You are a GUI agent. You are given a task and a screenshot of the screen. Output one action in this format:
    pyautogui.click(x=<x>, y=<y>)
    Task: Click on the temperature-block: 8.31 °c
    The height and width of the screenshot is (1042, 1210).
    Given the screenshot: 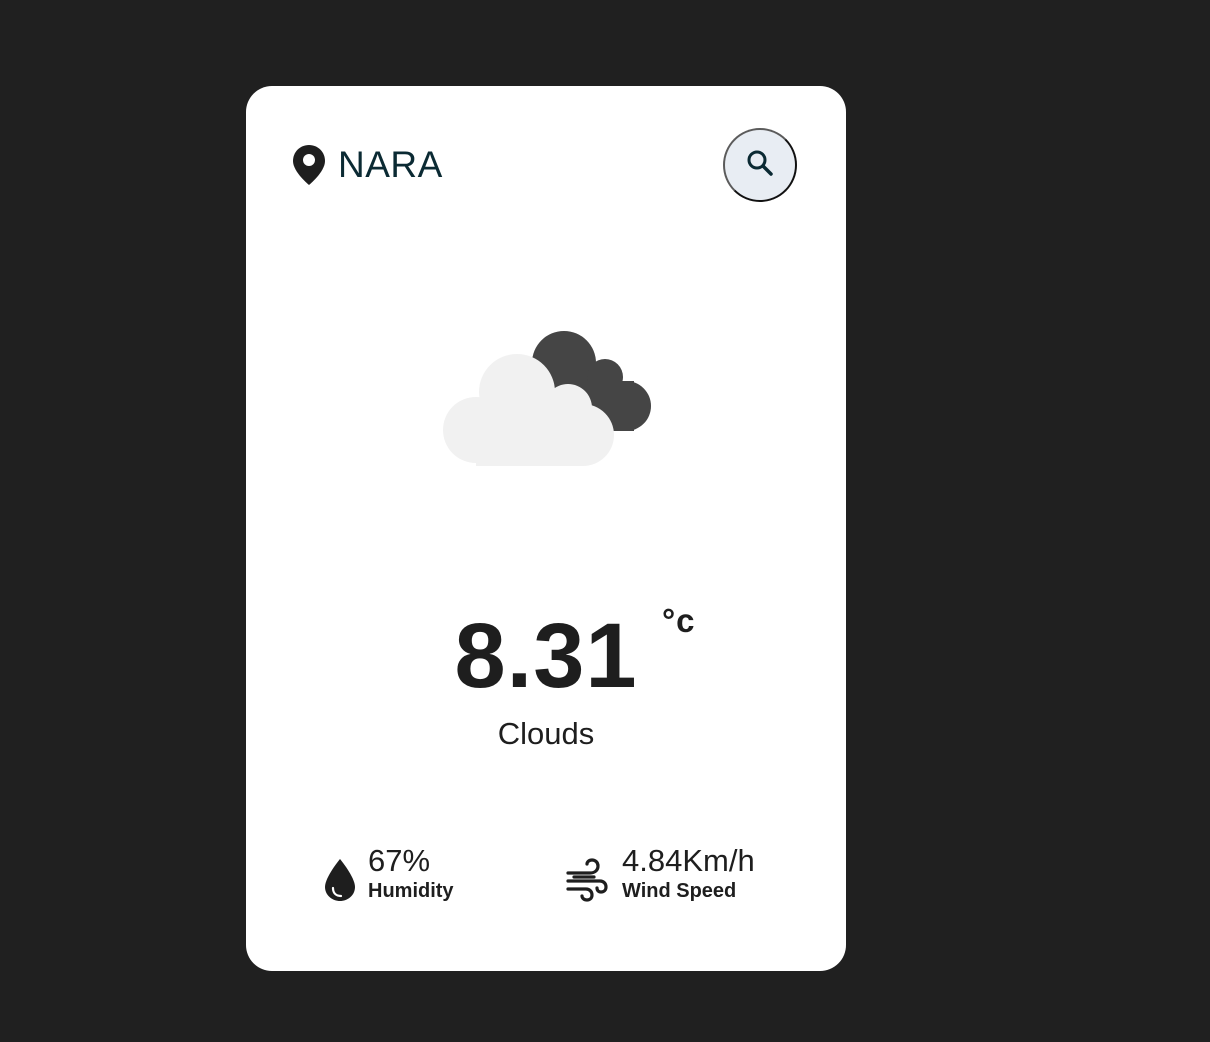 What is the action you would take?
    pyautogui.click(x=546, y=656)
    